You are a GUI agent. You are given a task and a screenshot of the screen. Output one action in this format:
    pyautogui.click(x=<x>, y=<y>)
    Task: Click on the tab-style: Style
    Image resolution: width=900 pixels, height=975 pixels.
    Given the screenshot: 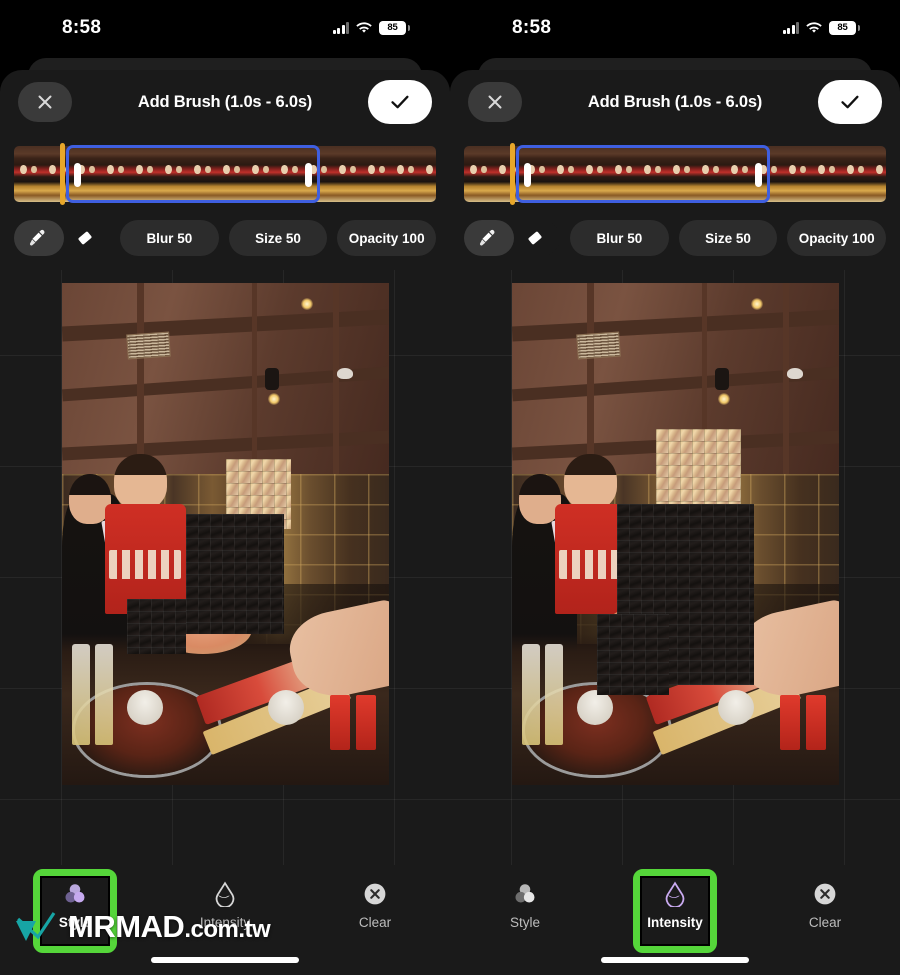 What is the action you would take?
    pyautogui.click(x=525, y=904)
    